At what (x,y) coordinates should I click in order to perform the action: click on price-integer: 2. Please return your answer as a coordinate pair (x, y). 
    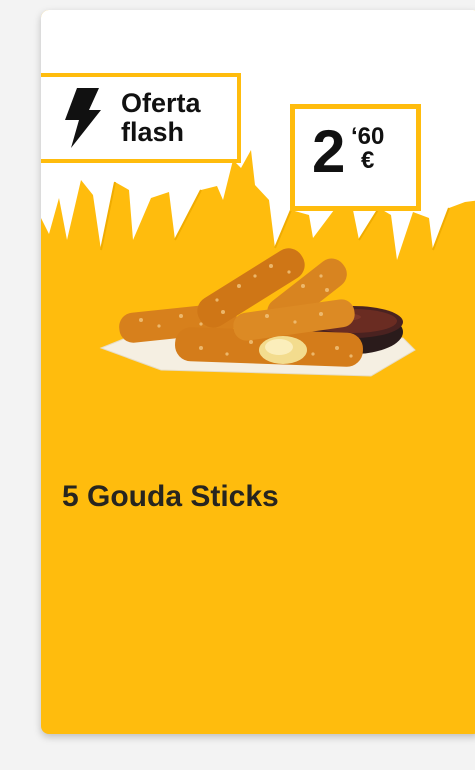
    Looking at the image, I should click on (329, 151).